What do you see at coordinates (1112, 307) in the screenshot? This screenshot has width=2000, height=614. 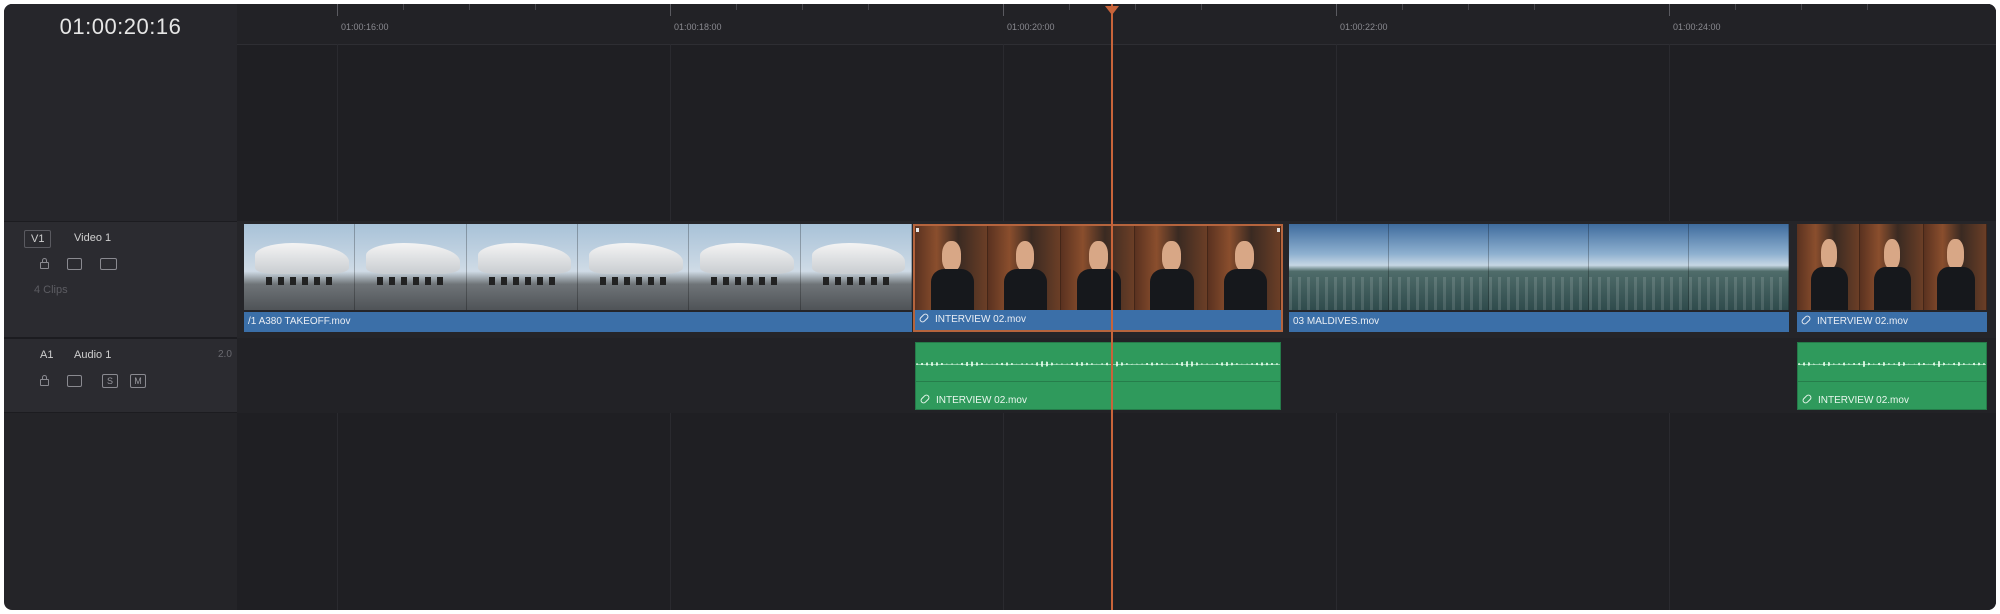 I see `playhead` at bounding box center [1112, 307].